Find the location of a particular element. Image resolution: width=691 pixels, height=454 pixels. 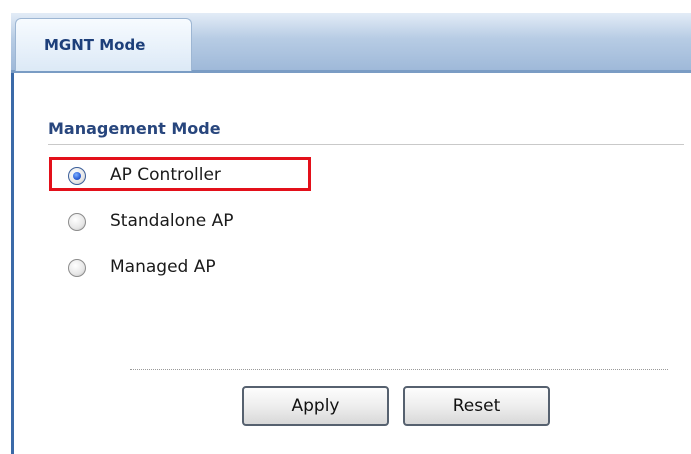

apply-button: Apply is located at coordinates (315, 406).